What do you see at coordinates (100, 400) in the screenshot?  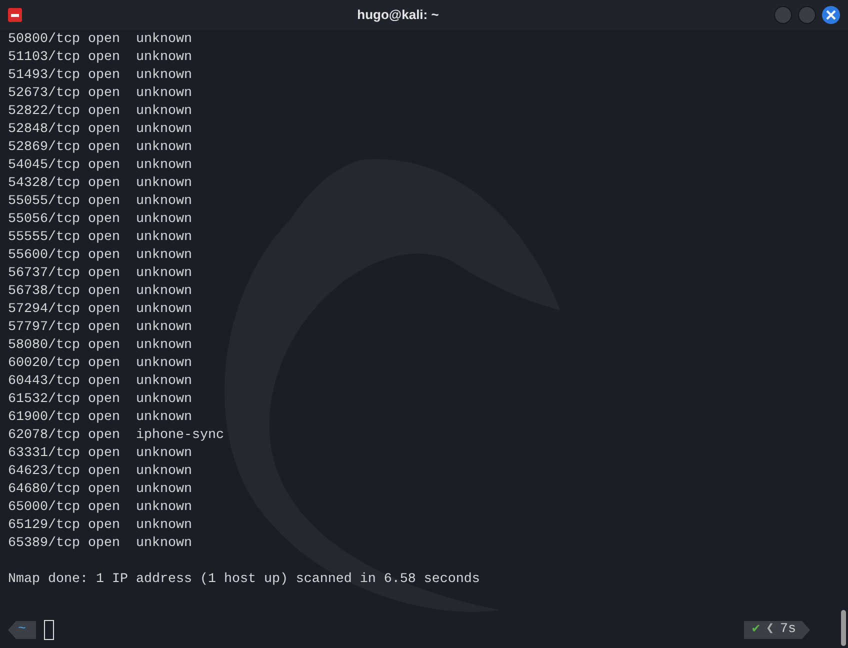 I see `terminal-line: 61532/tcp open unknown` at bounding box center [100, 400].